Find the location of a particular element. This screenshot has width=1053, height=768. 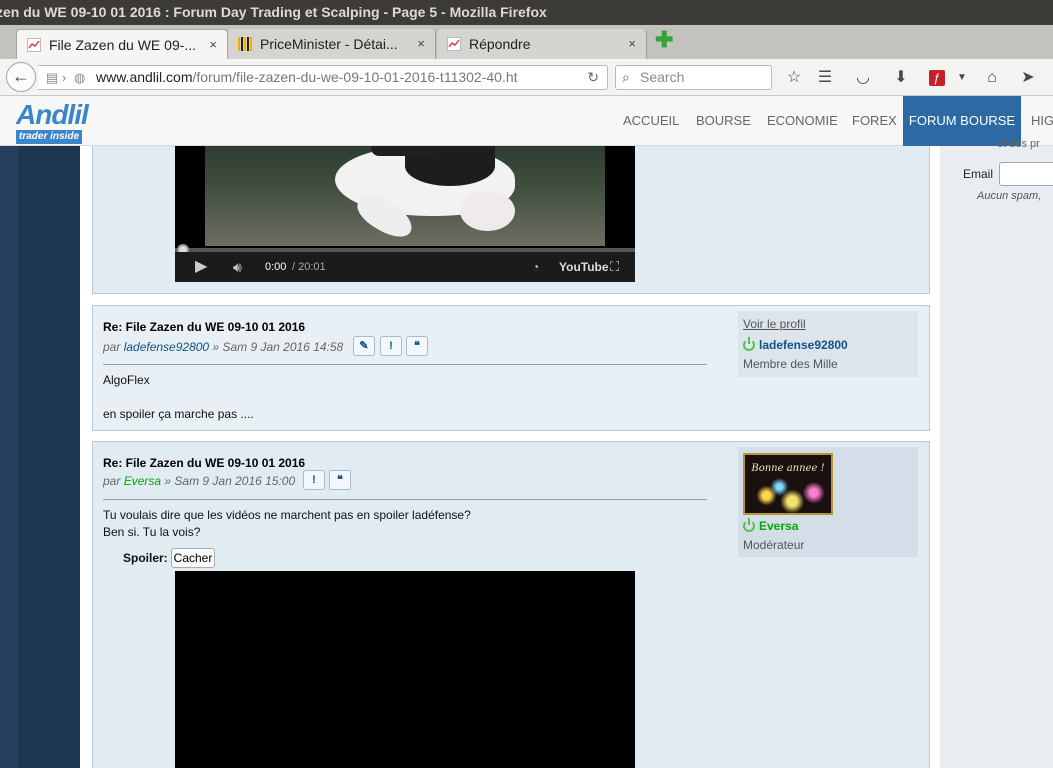

tab-list-icon: ▤ is located at coordinates (52, 77).